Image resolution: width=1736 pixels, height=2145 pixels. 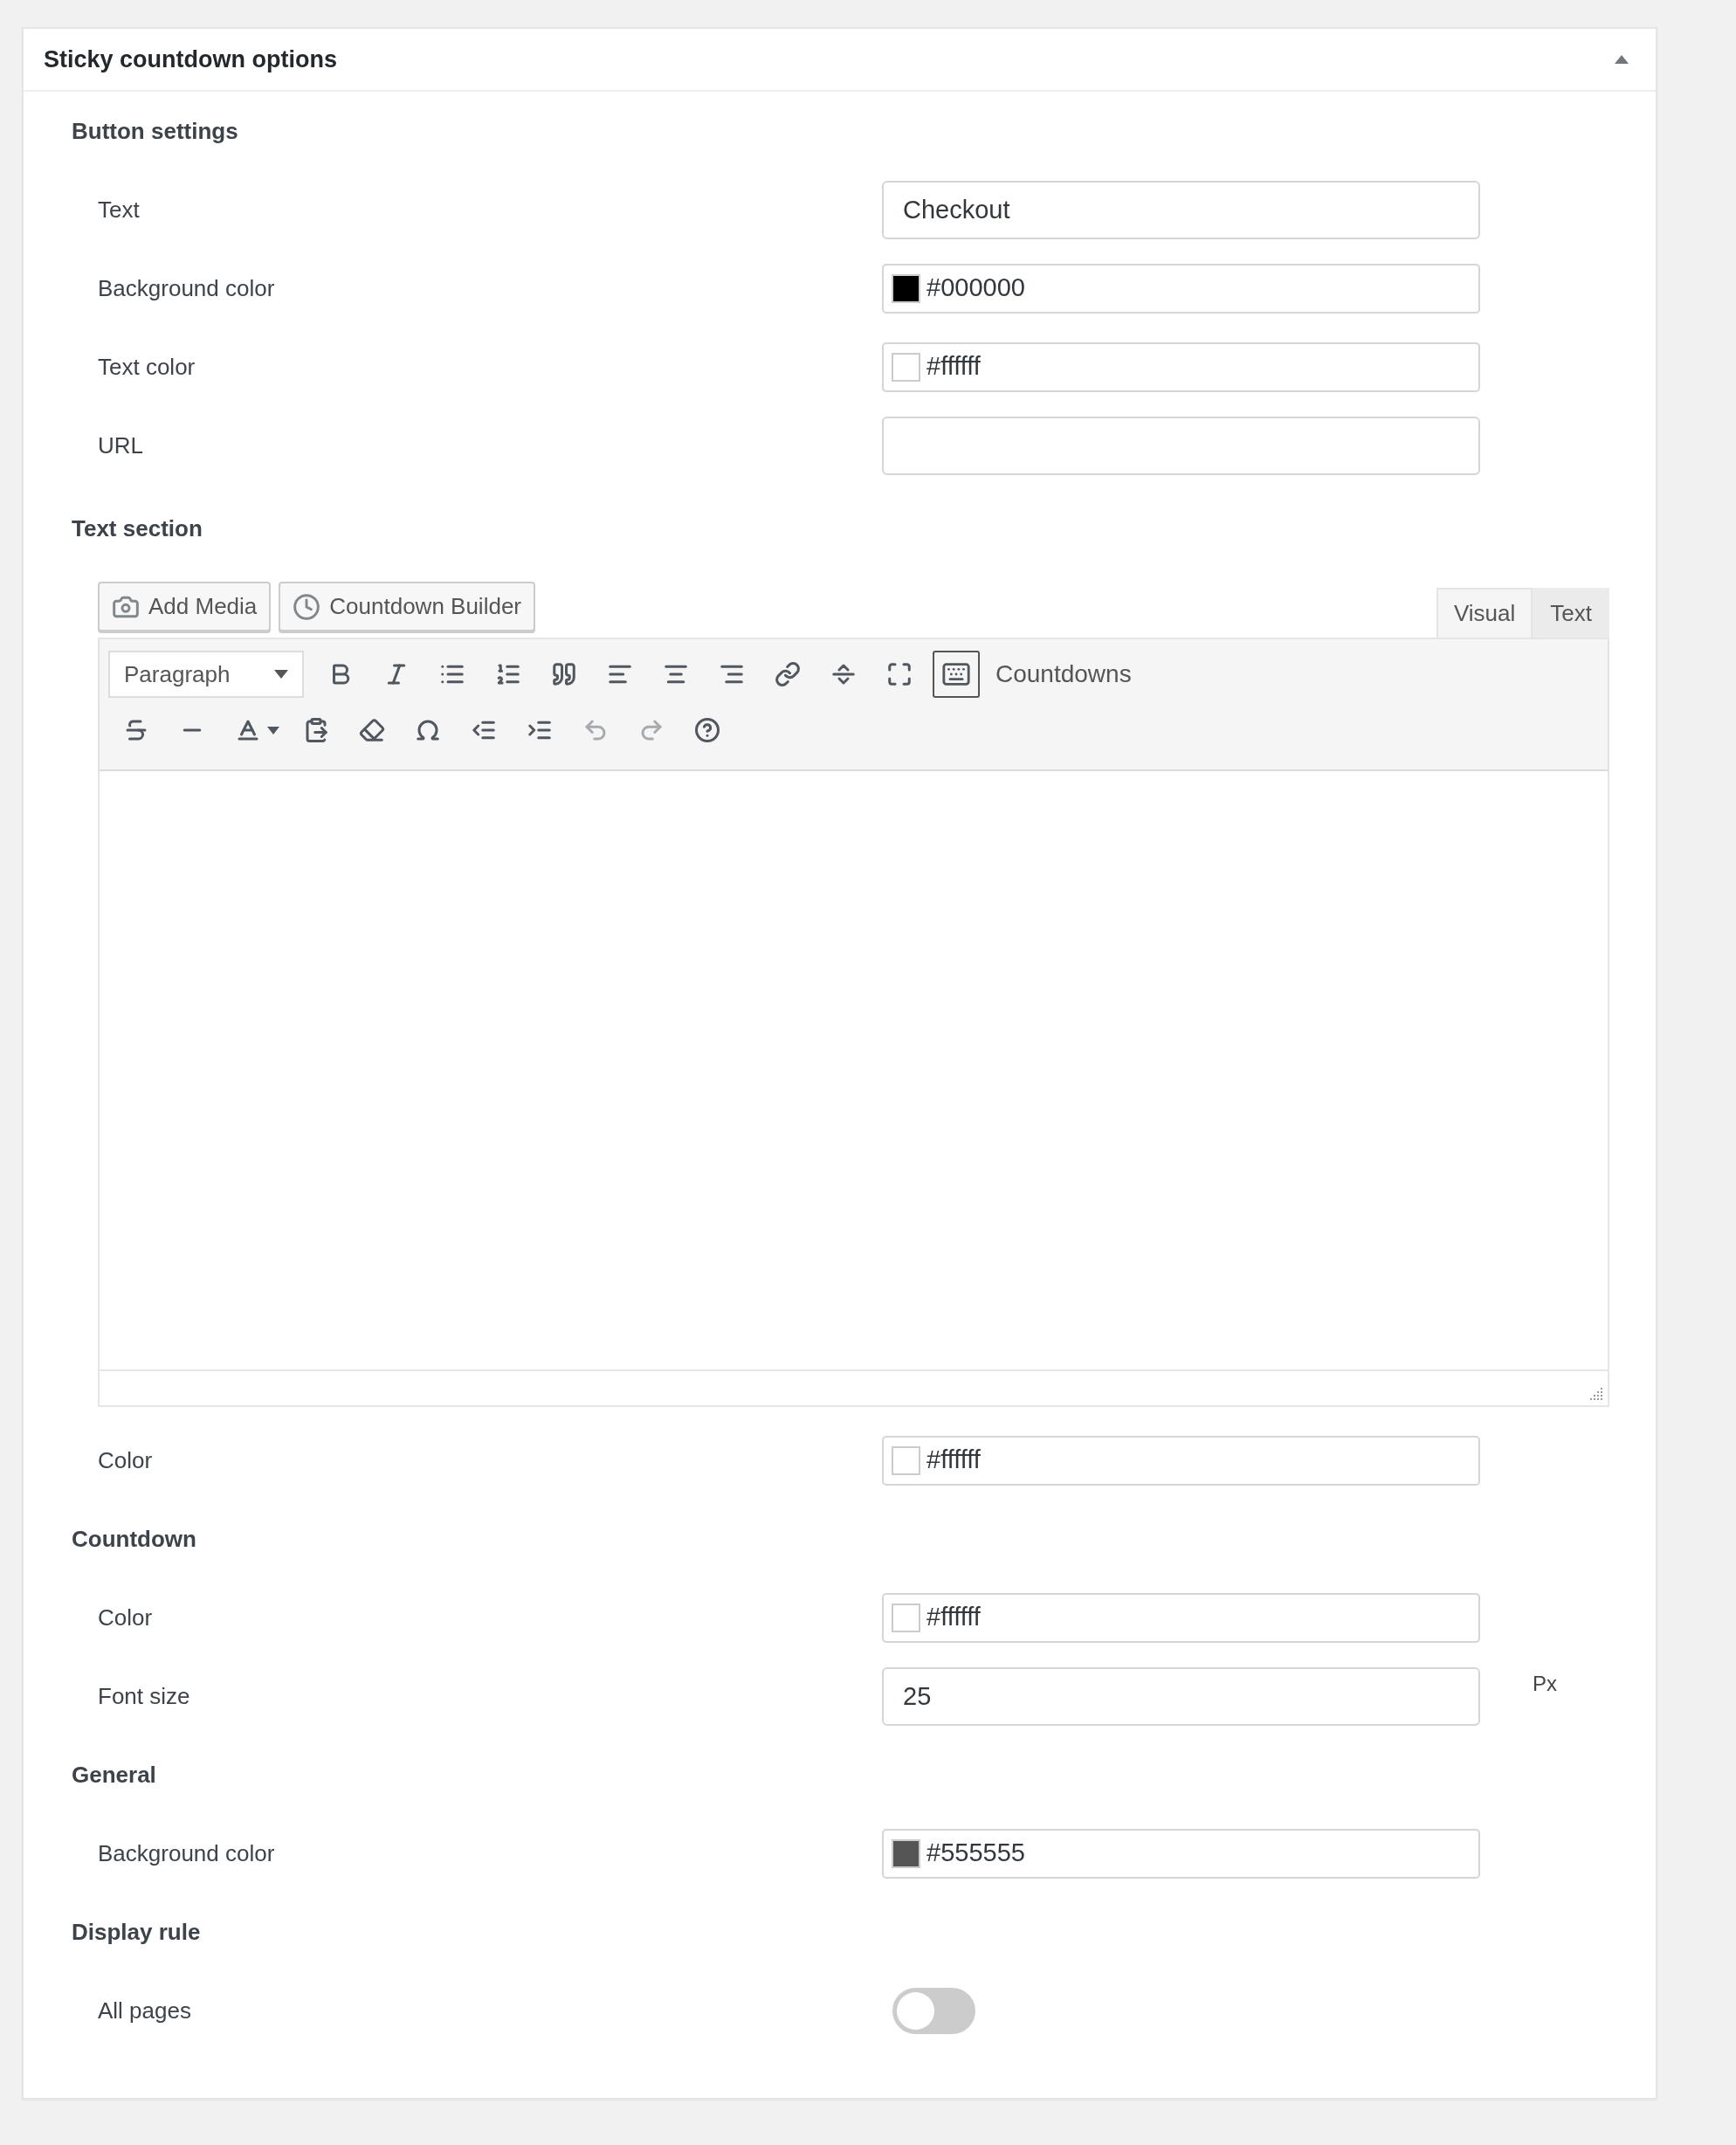 I want to click on editor-tab: Visual, so click(x=1485, y=613).